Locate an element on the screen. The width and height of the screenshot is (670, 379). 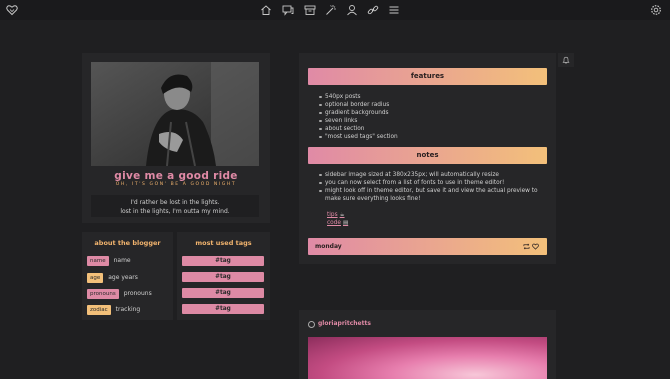
settings-icon is located at coordinates (656, 10).